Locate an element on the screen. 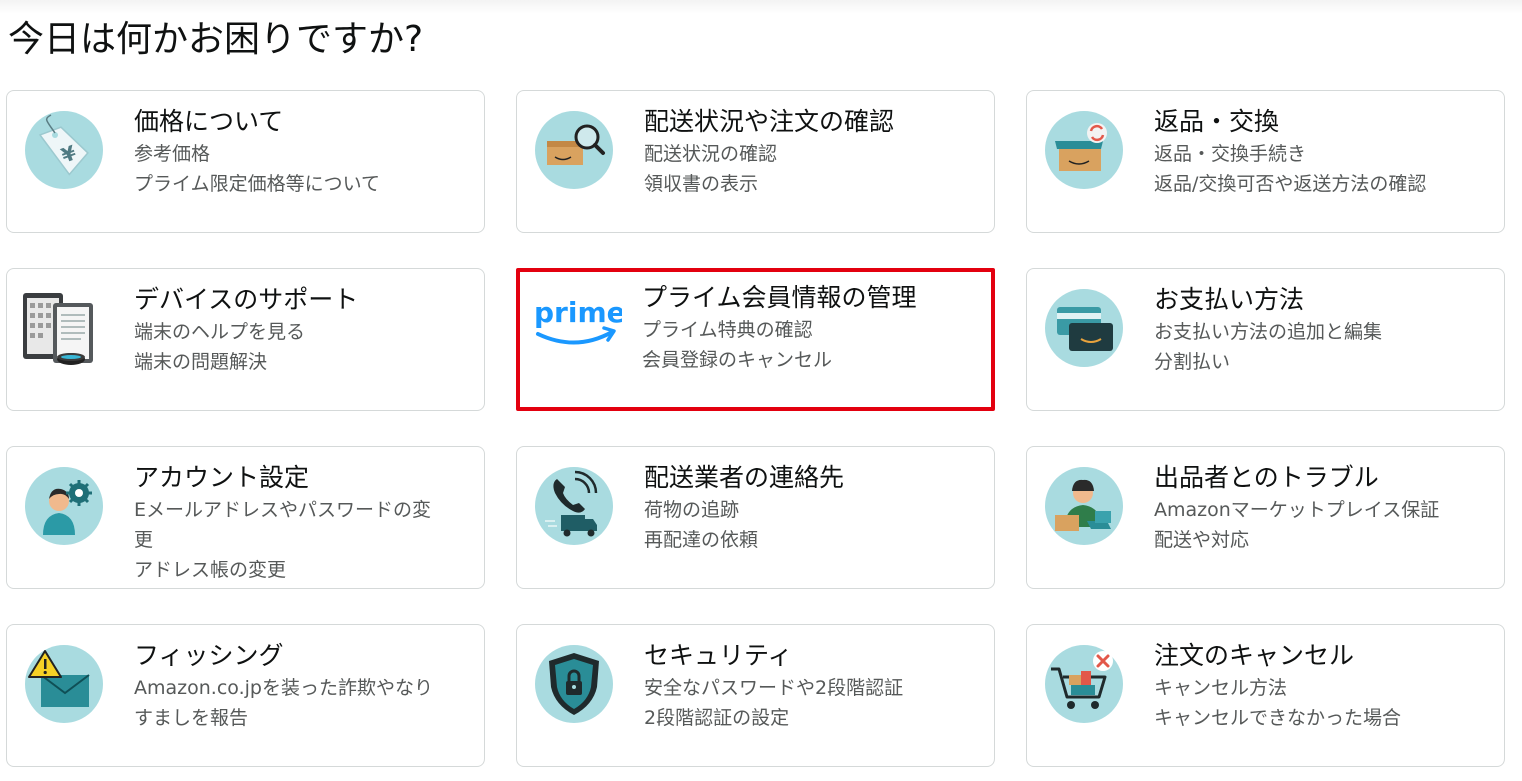 This screenshot has height=781, width=1522. help-card-security: セキュリティ 安全なパスワードや2段階認証 2段階認証の設定 is located at coordinates (755, 695).